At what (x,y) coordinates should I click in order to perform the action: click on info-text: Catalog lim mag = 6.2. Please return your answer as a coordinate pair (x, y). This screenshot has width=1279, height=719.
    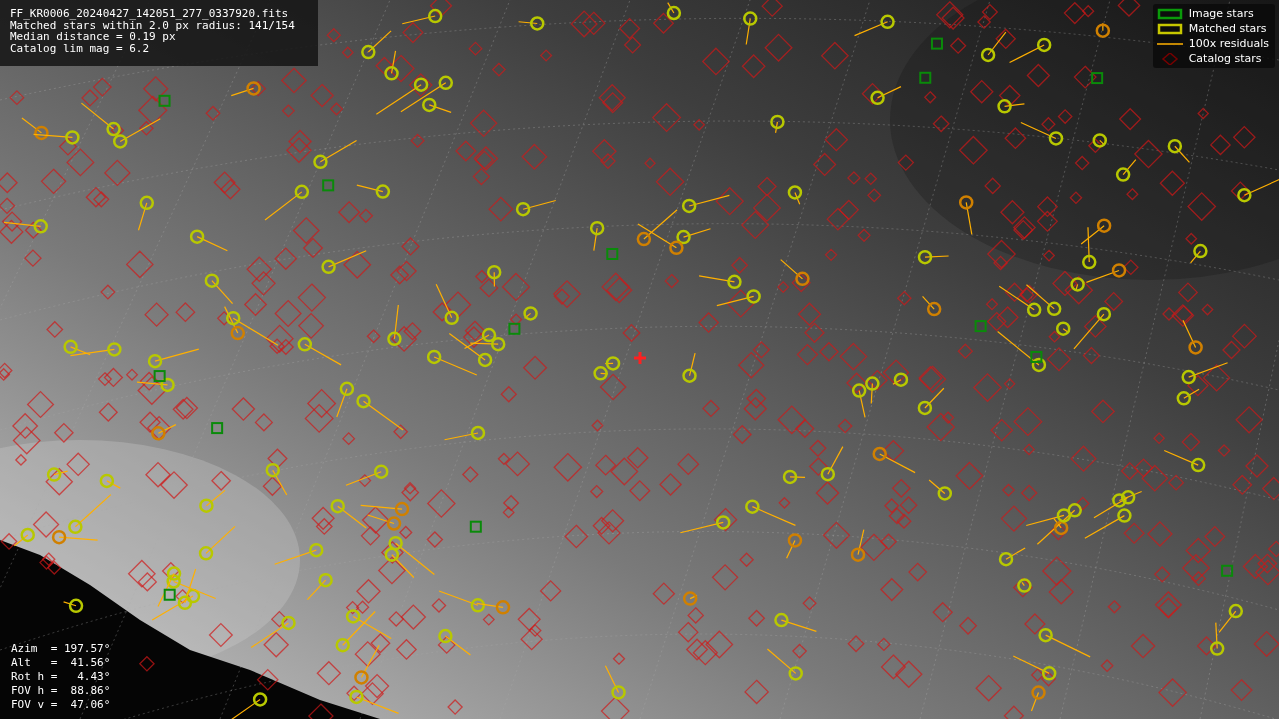
    Looking at the image, I should click on (80, 48).